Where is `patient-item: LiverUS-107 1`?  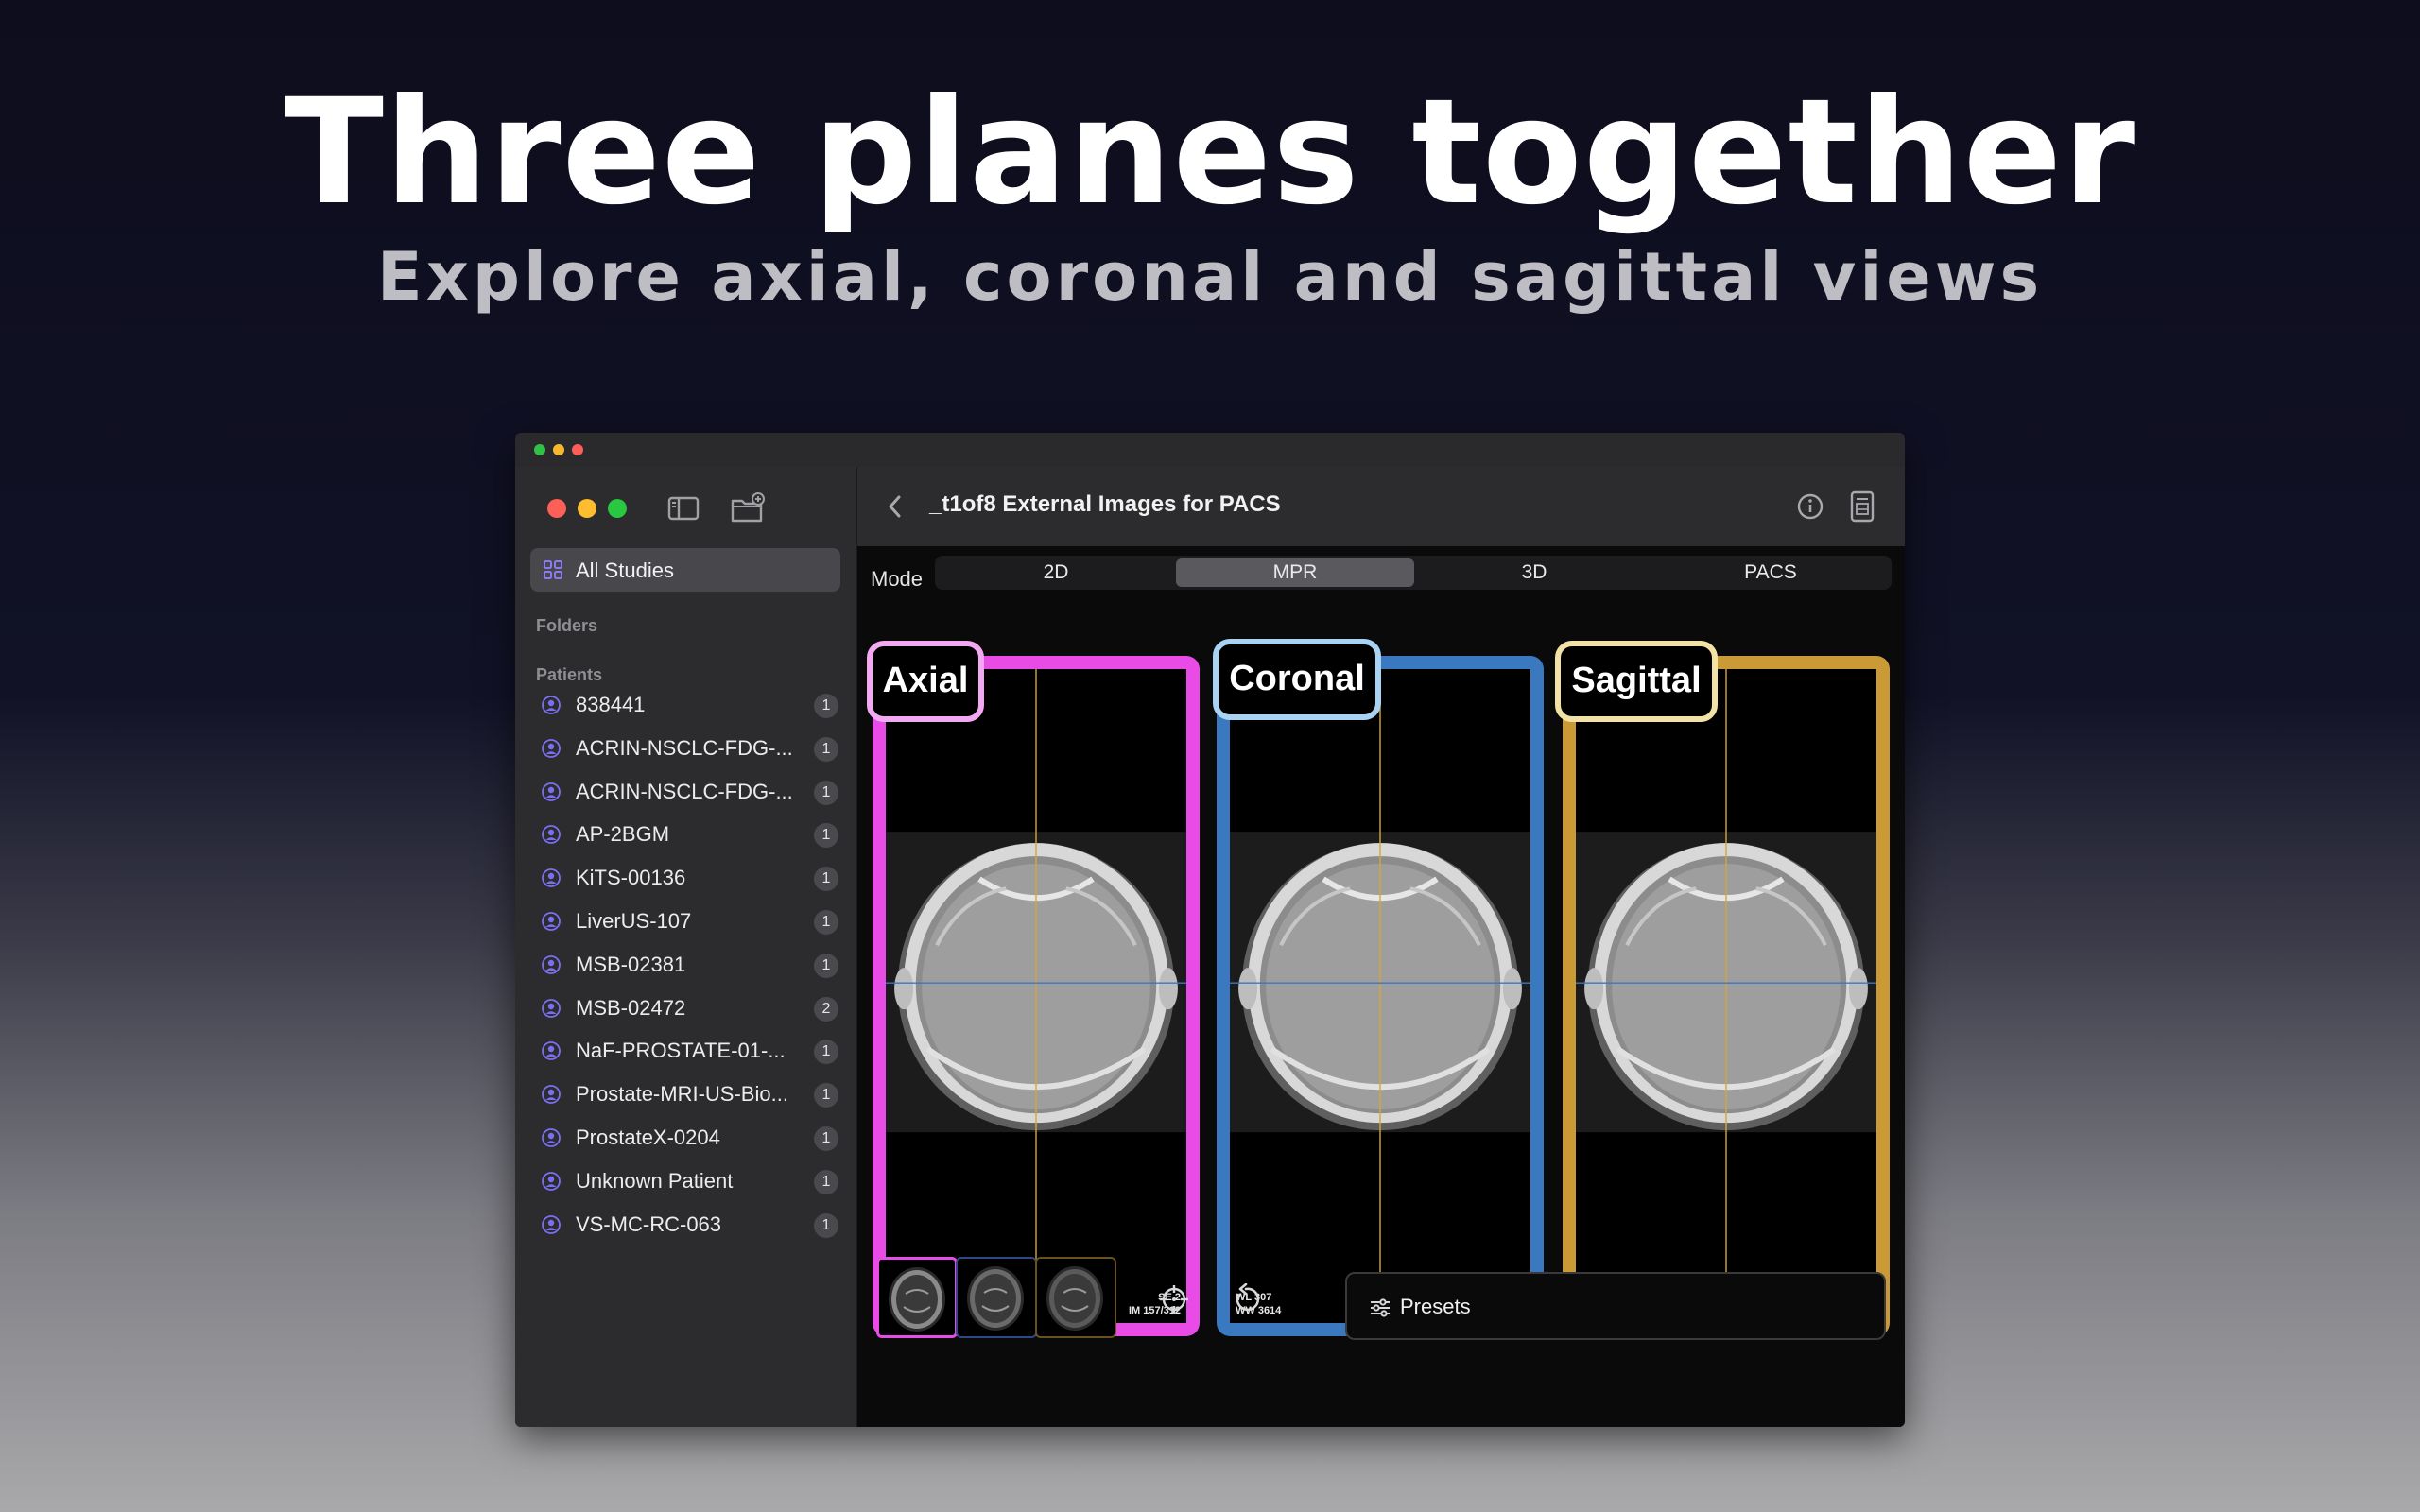
patient-item: LiverUS-107 1 is located at coordinates (685, 921).